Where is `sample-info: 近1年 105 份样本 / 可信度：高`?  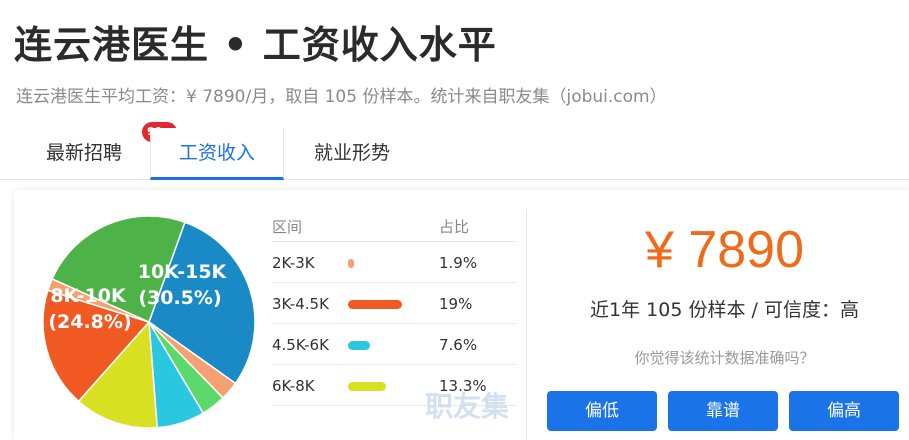 sample-info: 近1年 105 份样本 / 可信度：高 is located at coordinates (724, 310).